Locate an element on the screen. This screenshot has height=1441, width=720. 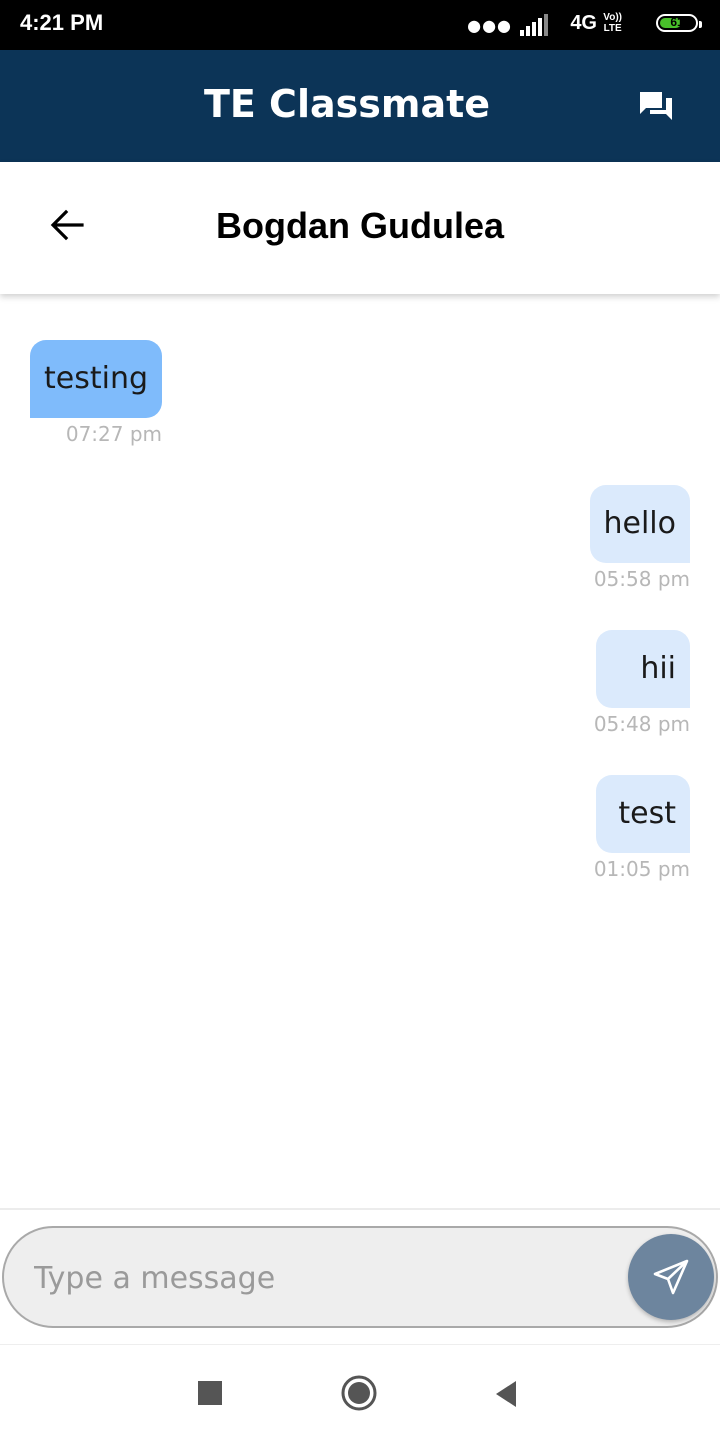
contact-name: Bogdan Gudulea is located at coordinates (360, 225).